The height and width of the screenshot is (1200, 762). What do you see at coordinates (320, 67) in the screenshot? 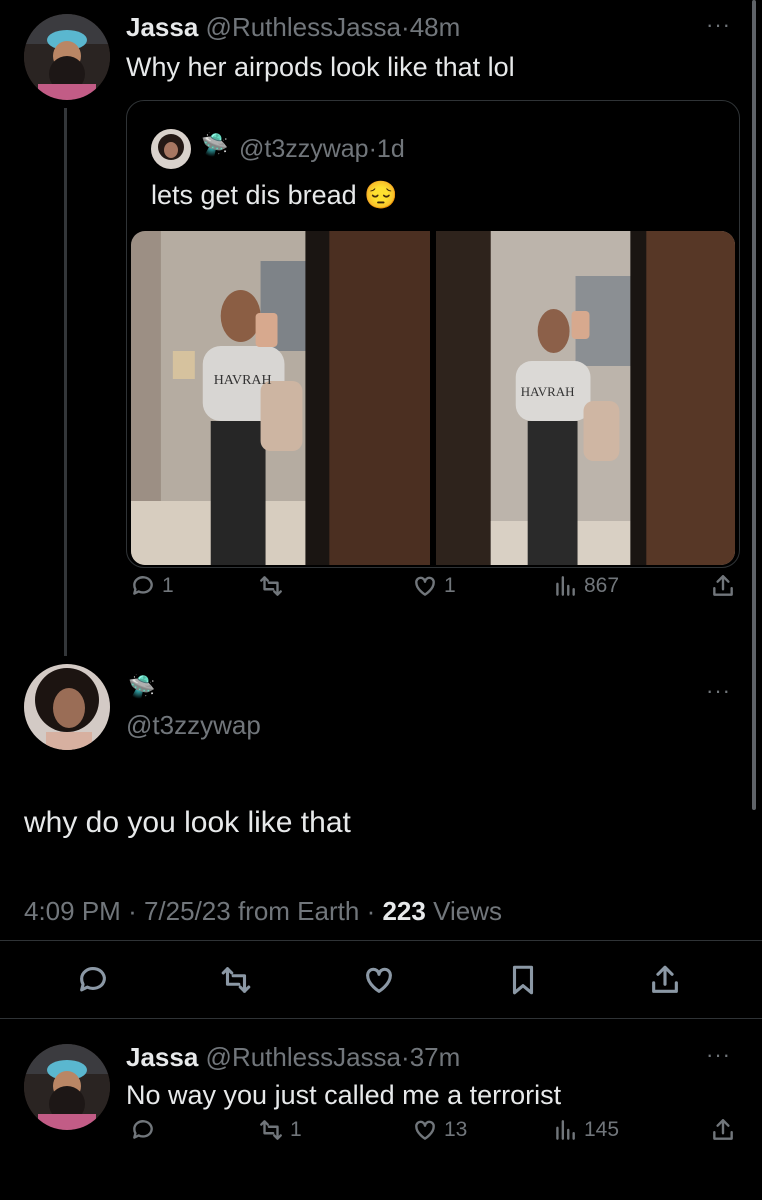
I see `tweet1-text: Why her airpods look like that lol` at bounding box center [320, 67].